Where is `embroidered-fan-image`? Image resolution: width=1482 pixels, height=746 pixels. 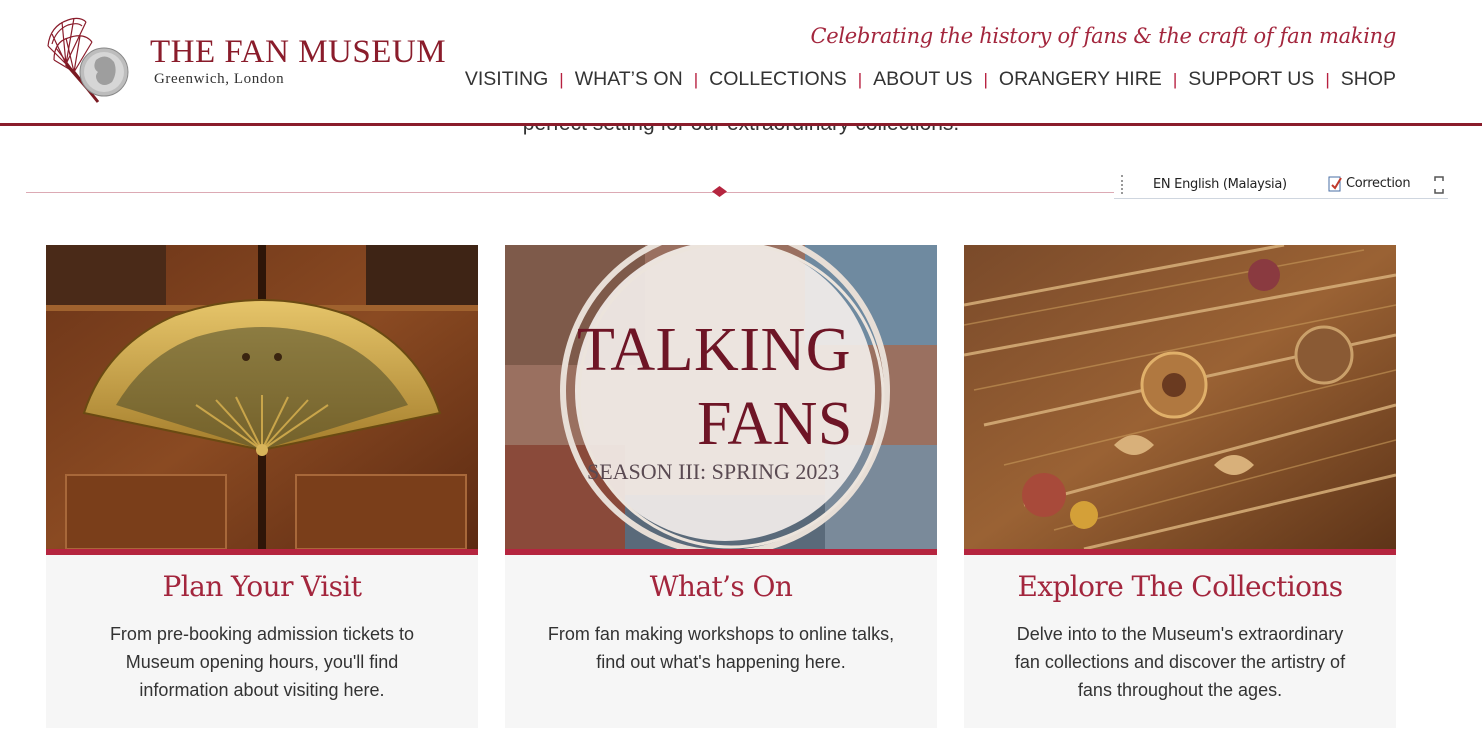 embroidered-fan-image is located at coordinates (1180, 397).